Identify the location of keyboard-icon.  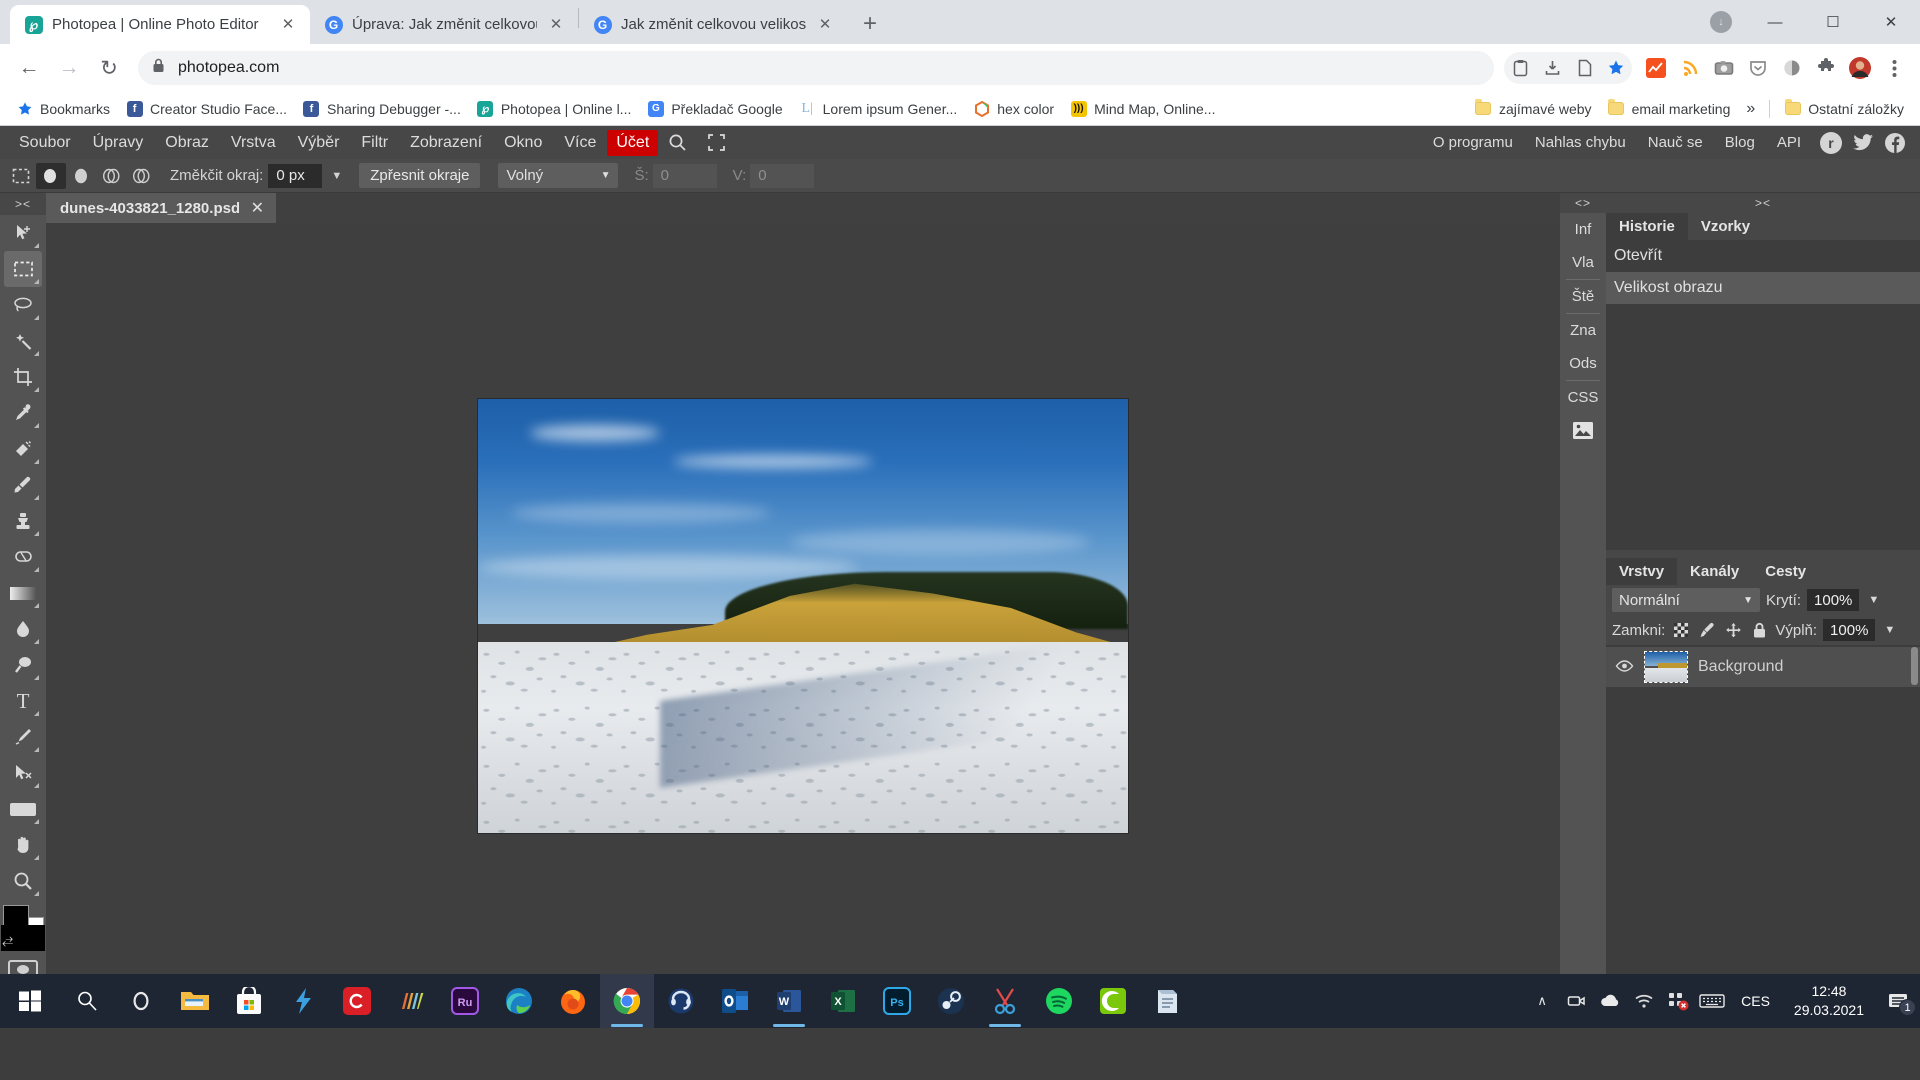
(1712, 1001).